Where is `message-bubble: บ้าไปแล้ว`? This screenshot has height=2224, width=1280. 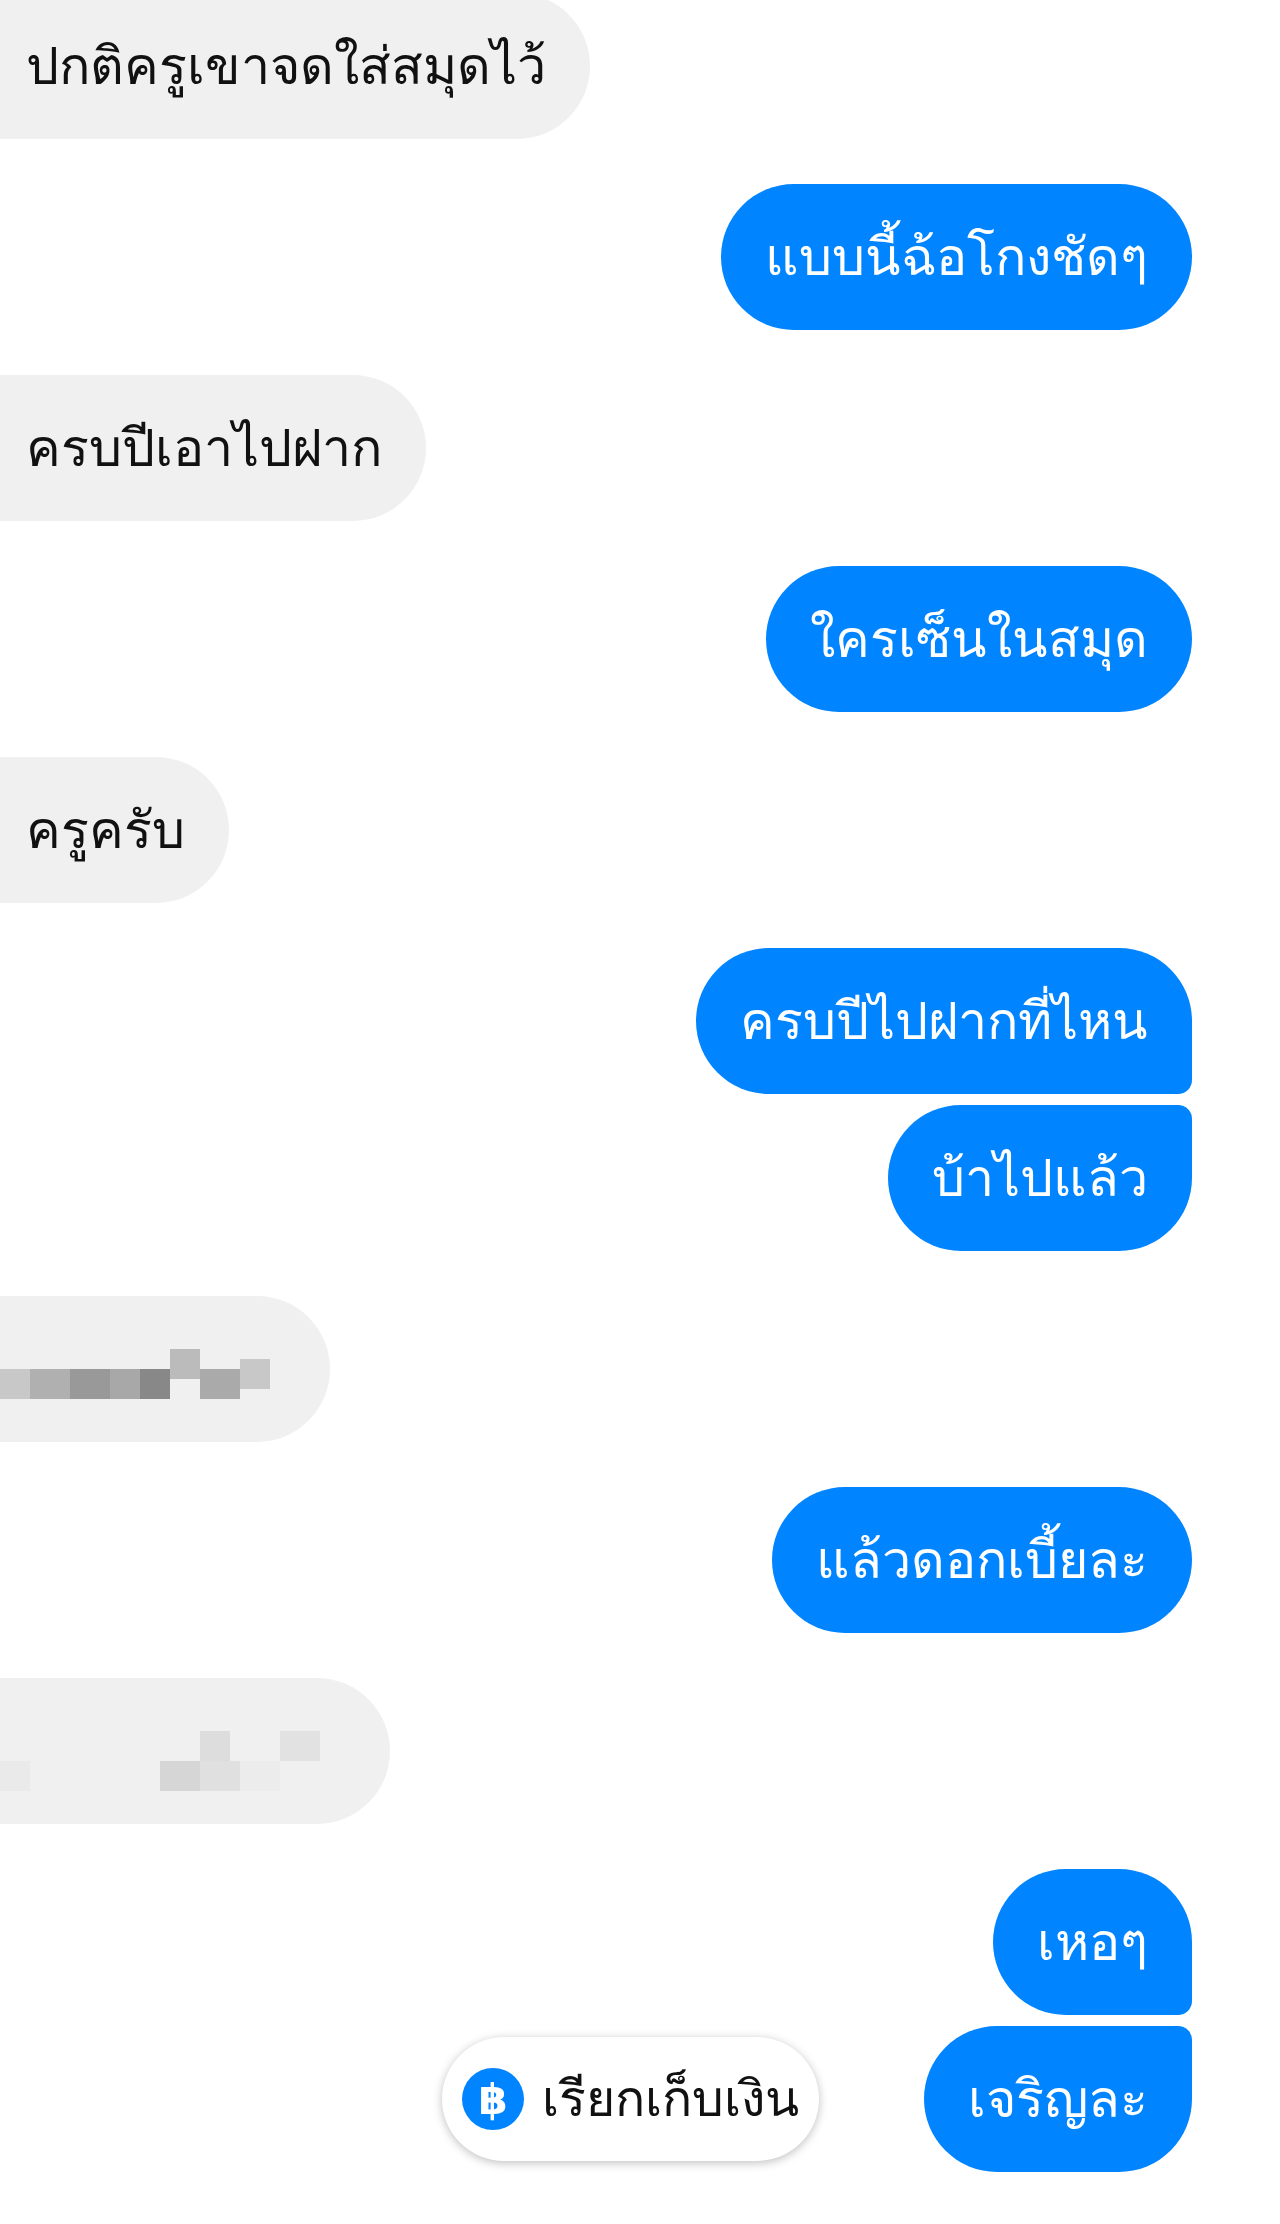 message-bubble: บ้าไปแล้ว is located at coordinates (1040, 1178).